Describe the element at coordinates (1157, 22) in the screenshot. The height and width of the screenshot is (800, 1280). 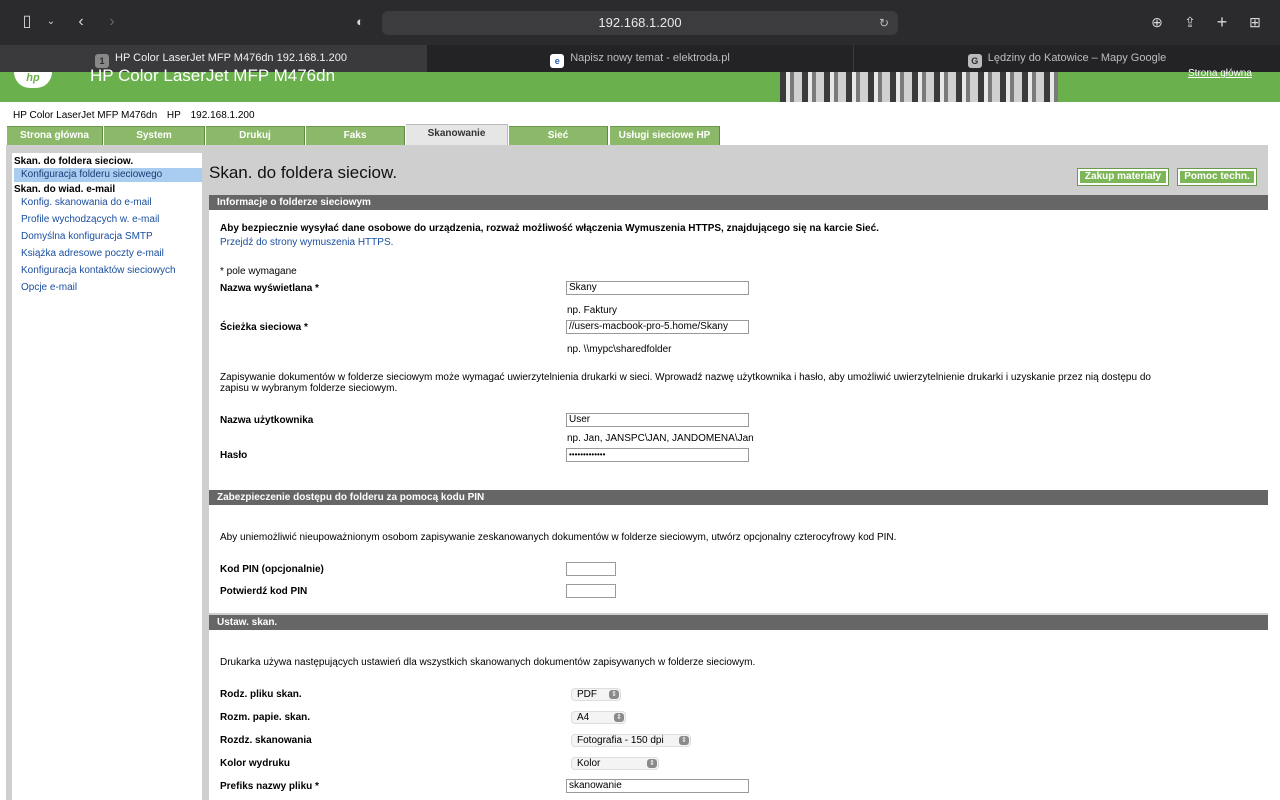
I see `download-icon: ⊕` at that location.